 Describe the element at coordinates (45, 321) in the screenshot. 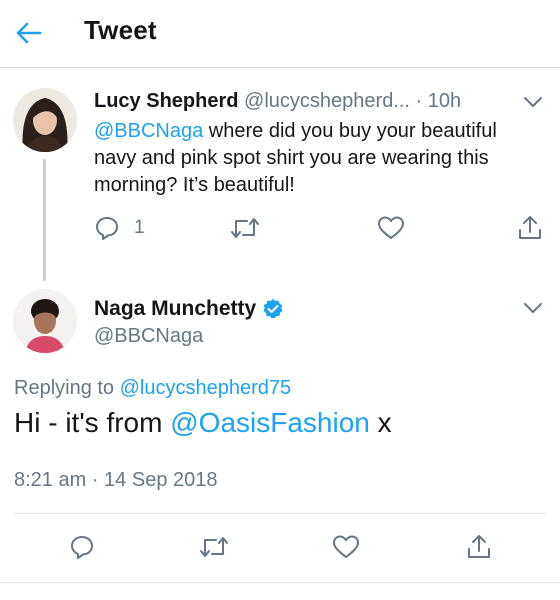

I see `avatar-naga-munchetty` at that location.